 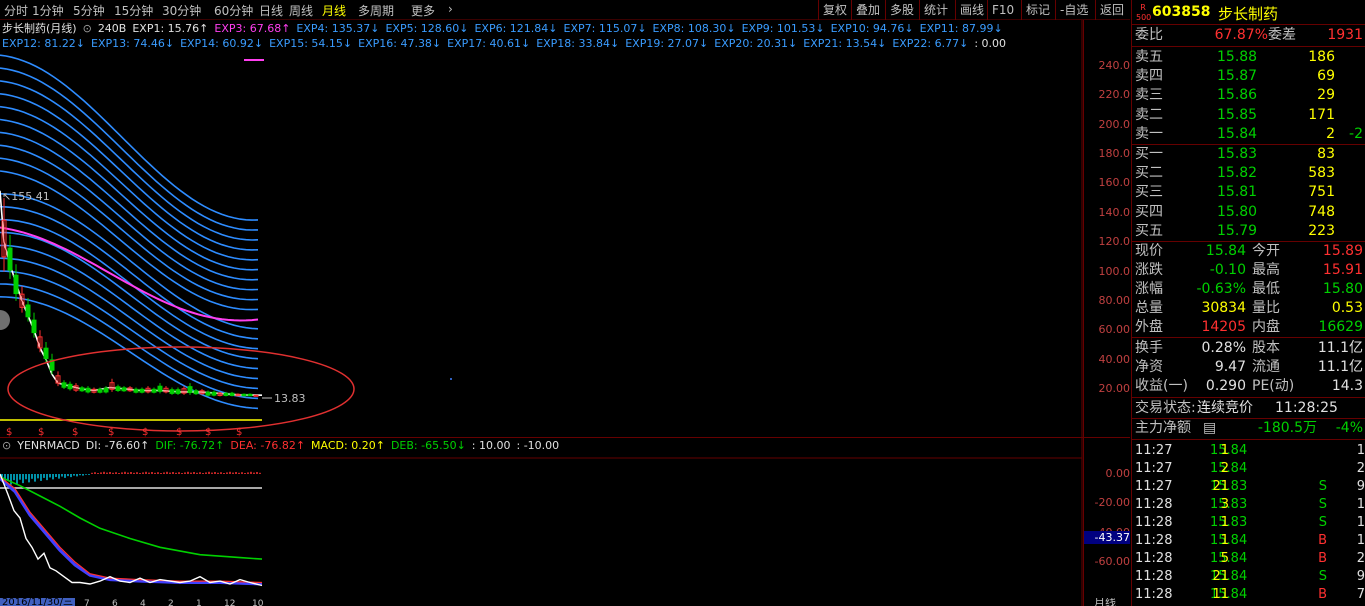 What do you see at coordinates (129, 160) in the screenshot?
I see `ema-line` at bounding box center [129, 160].